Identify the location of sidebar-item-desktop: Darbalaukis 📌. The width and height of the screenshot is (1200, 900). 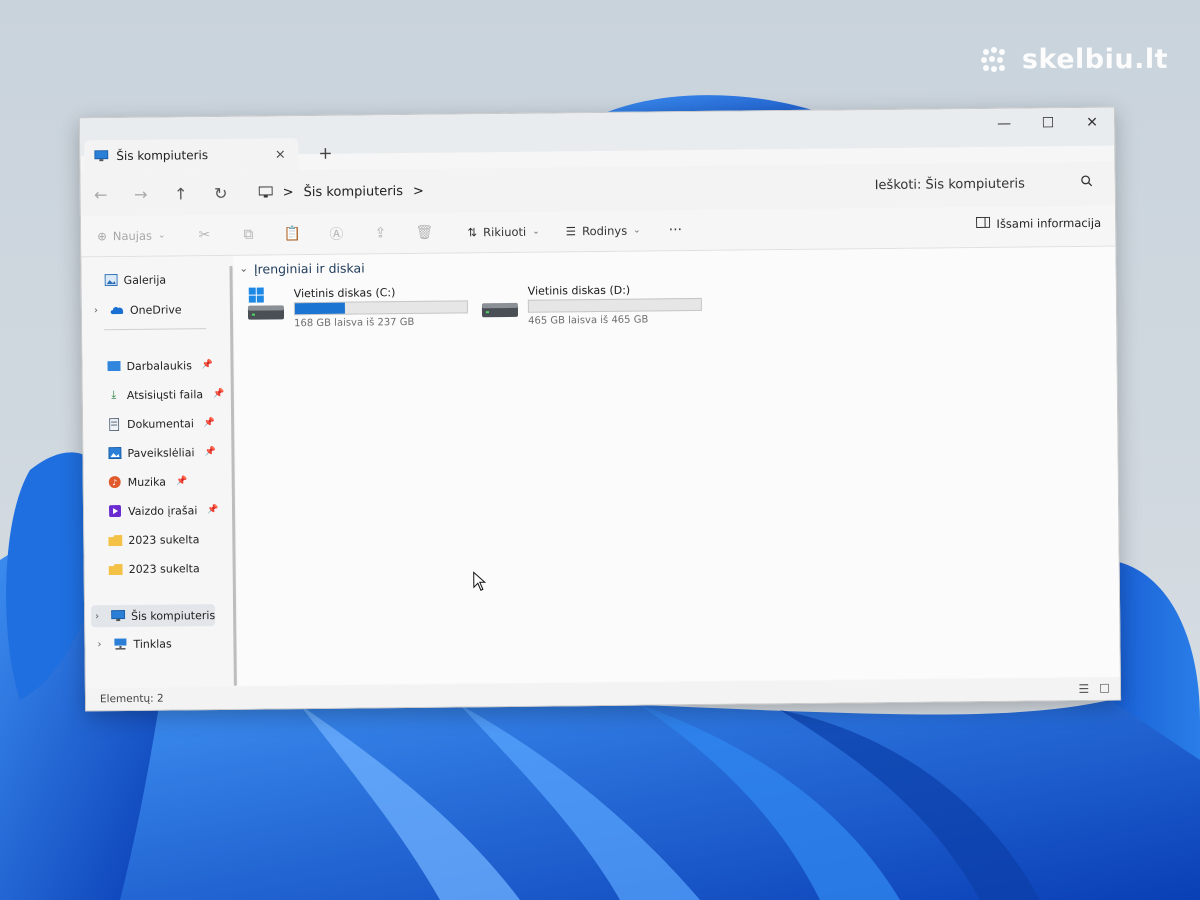
(159, 365).